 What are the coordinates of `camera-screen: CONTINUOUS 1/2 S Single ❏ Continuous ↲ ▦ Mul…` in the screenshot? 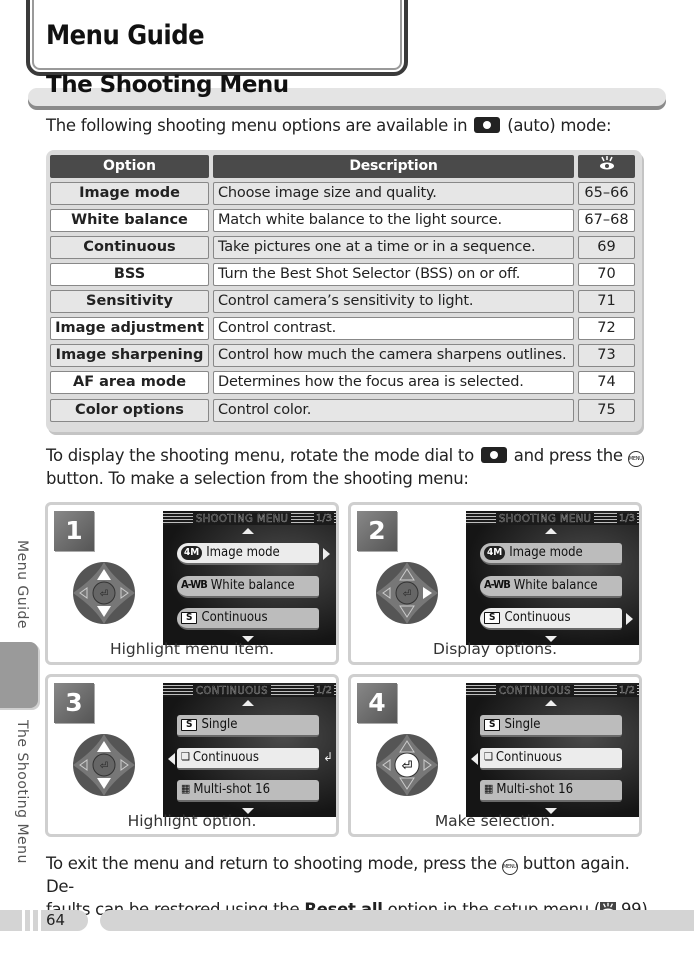 It's located at (249, 750).